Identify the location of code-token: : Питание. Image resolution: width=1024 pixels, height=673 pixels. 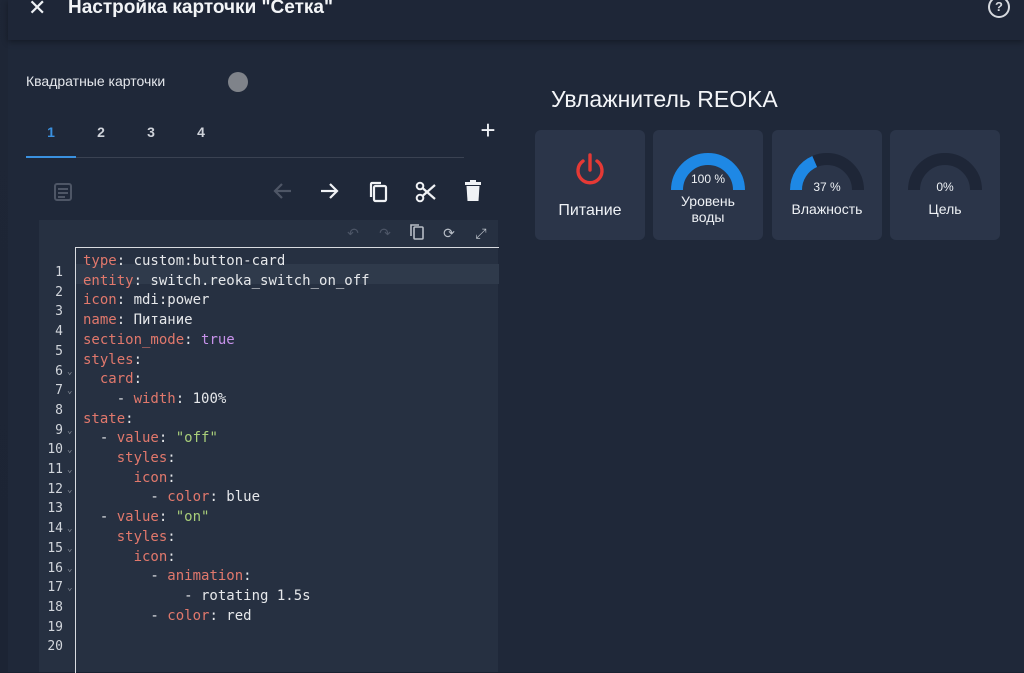
(154, 320).